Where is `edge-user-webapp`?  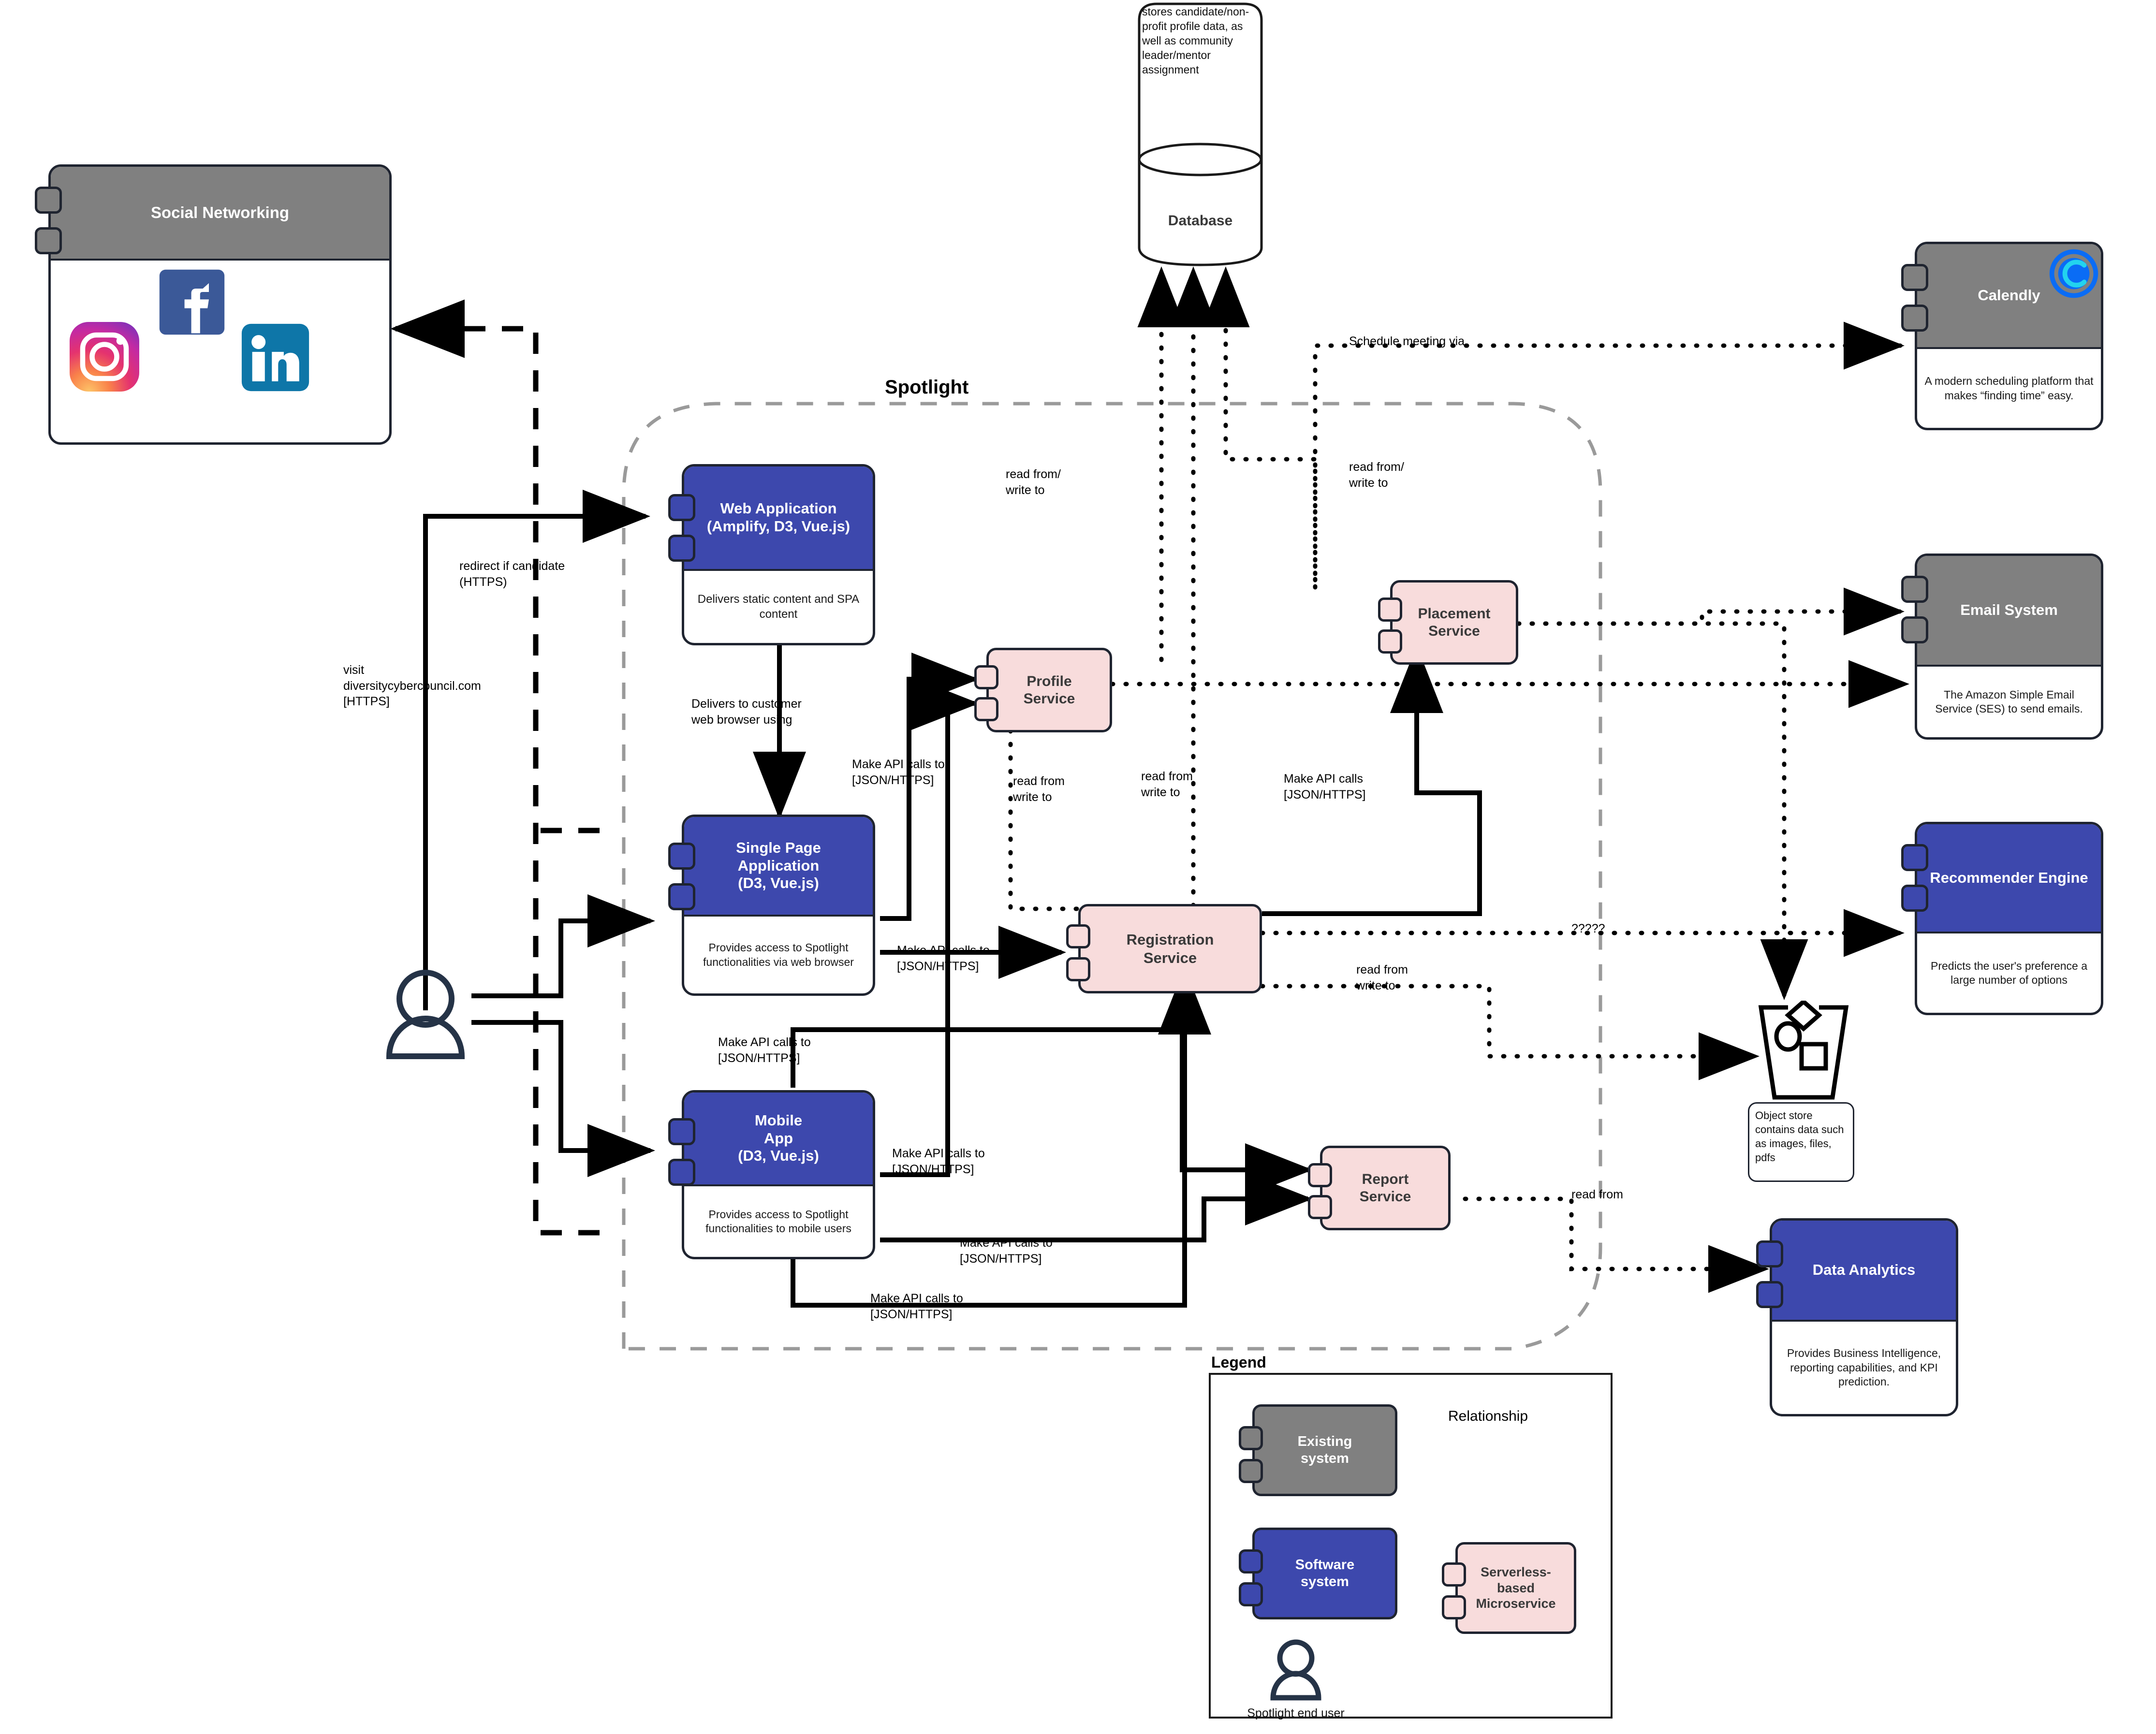
edge-user-webapp is located at coordinates (536, 750).